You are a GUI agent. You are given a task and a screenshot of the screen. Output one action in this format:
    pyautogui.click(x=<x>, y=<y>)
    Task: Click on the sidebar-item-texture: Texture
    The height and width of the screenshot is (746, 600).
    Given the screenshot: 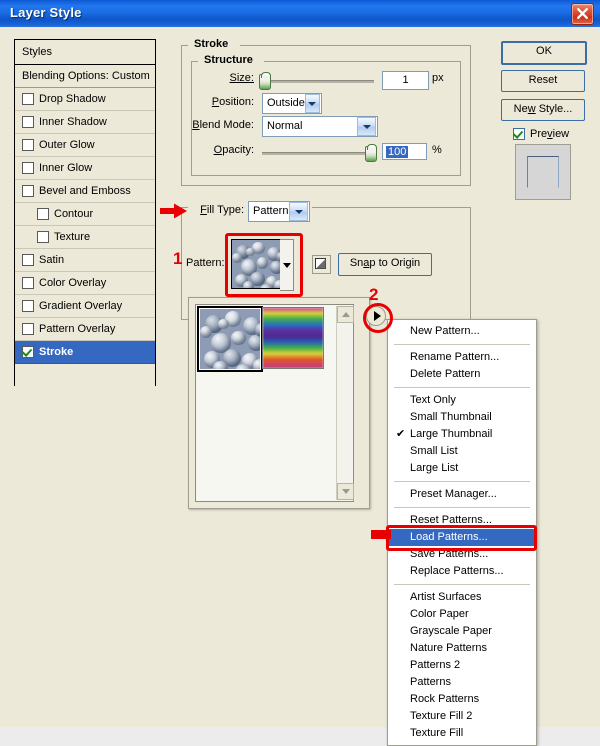 What is the action you would take?
    pyautogui.click(x=85, y=237)
    